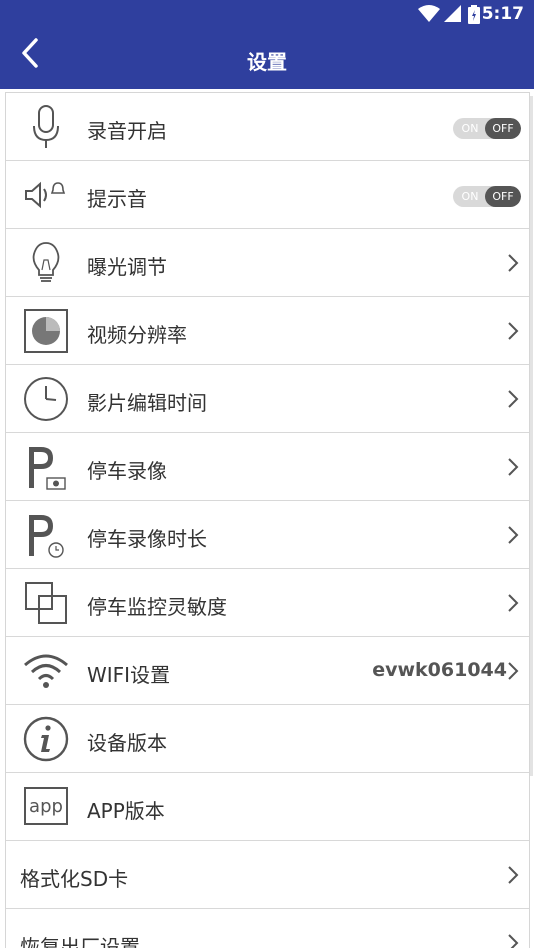  I want to click on wifi-ssid-value: evwk061044, so click(439, 670).